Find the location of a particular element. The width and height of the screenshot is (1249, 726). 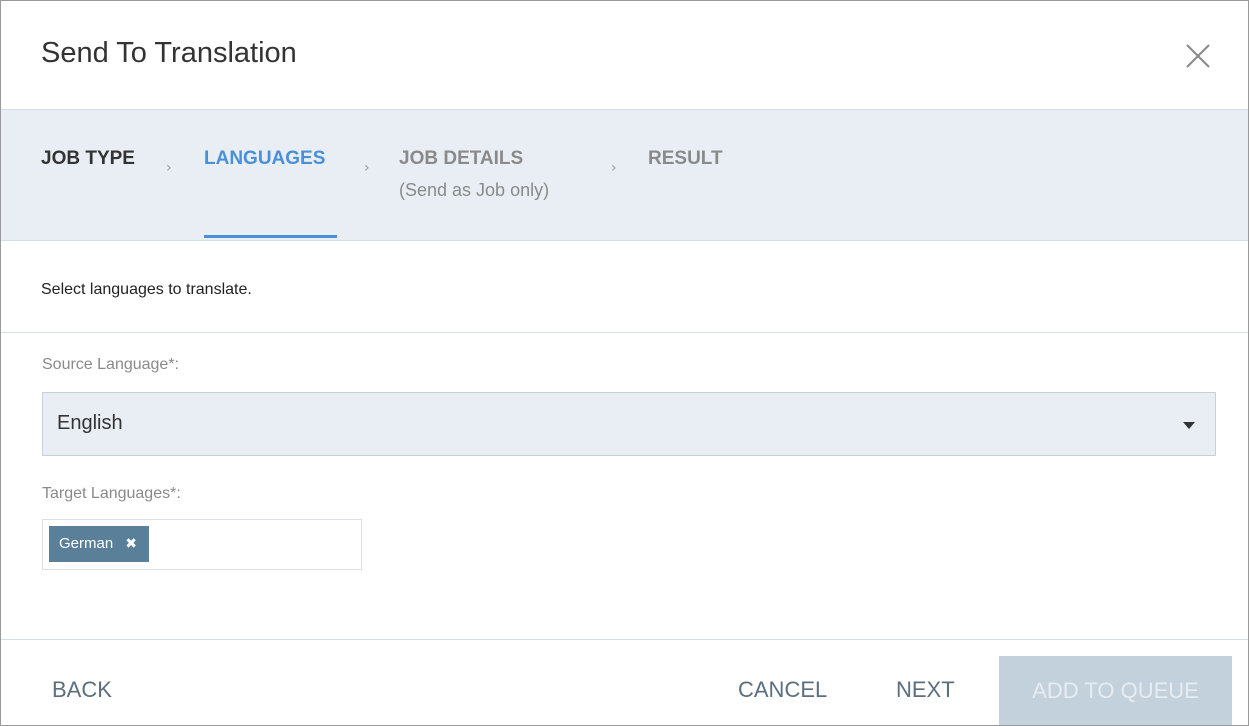

step-result: RESULT is located at coordinates (685, 159).